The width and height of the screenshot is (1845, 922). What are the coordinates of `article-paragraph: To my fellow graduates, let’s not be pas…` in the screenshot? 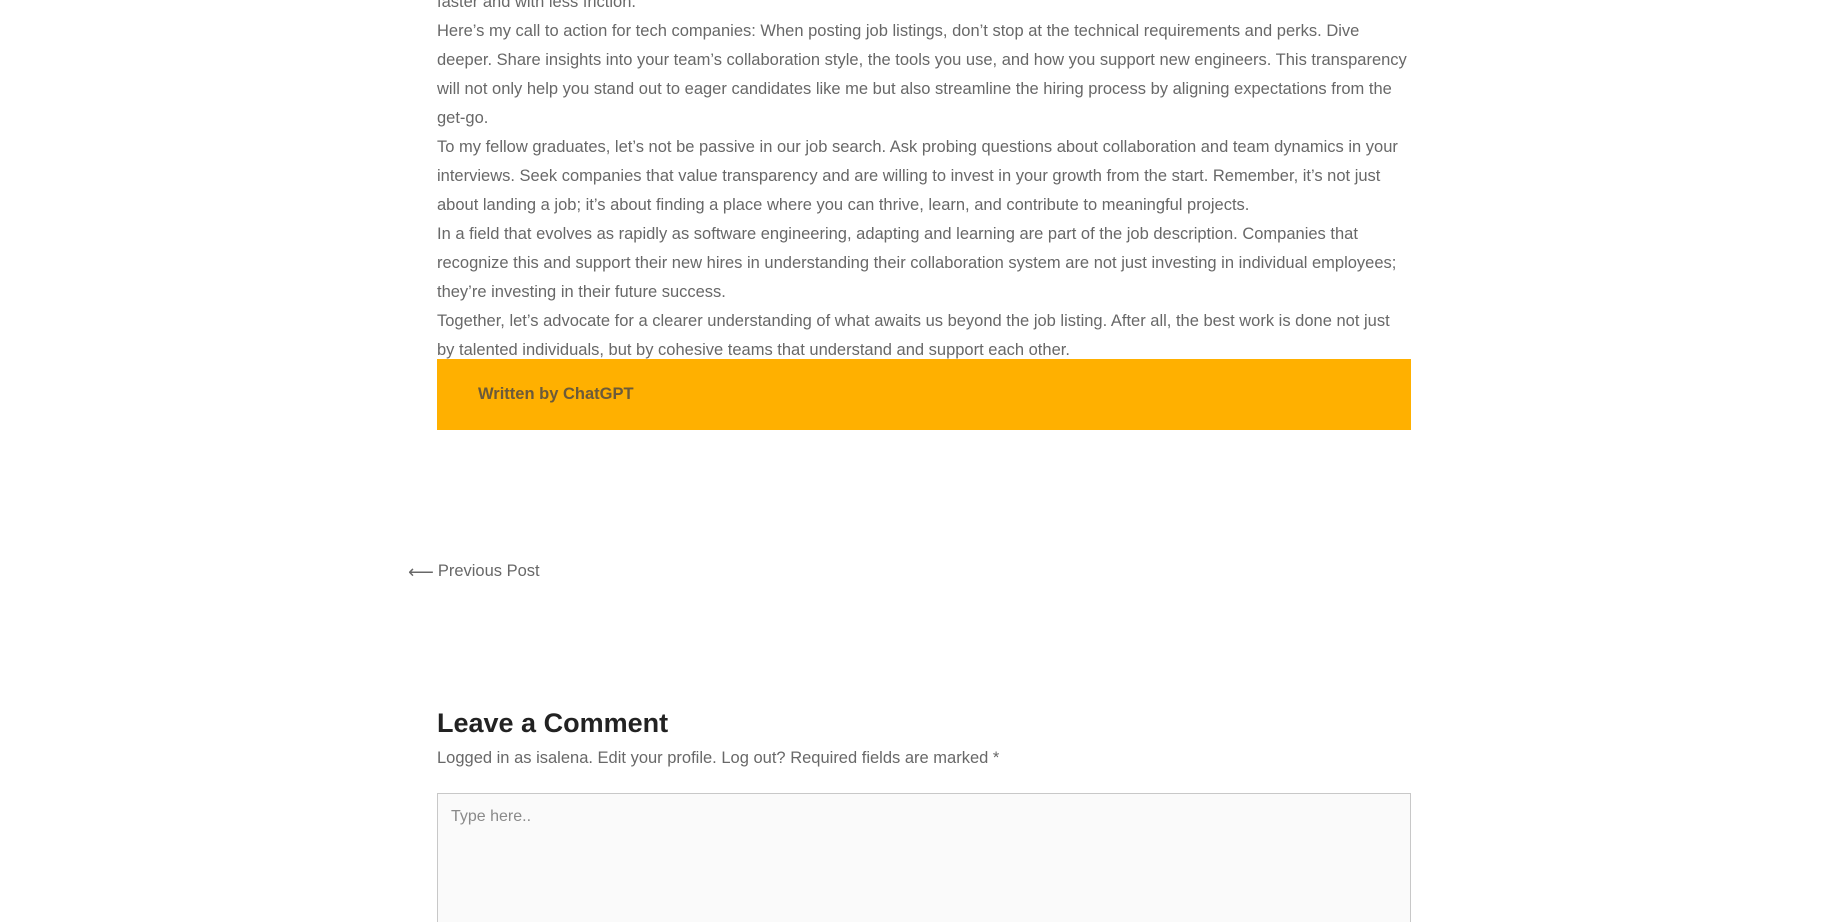 It's located at (917, 176).